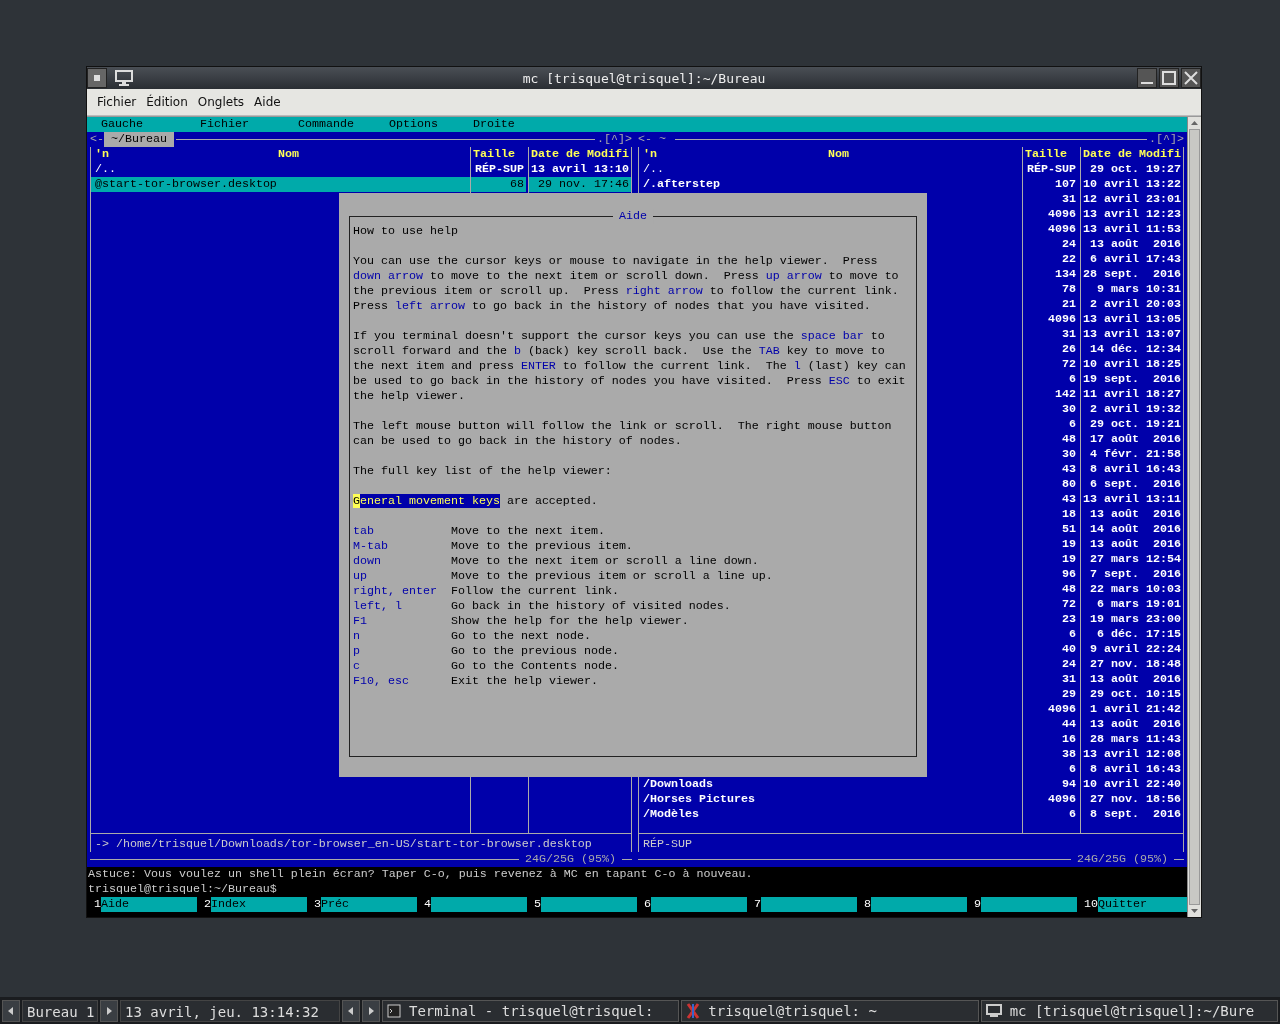 The width and height of the screenshot is (1280, 1024). What do you see at coordinates (1135, 454) in the screenshot?
I see `file-date-cell-text: 4 févr. 21:58` at bounding box center [1135, 454].